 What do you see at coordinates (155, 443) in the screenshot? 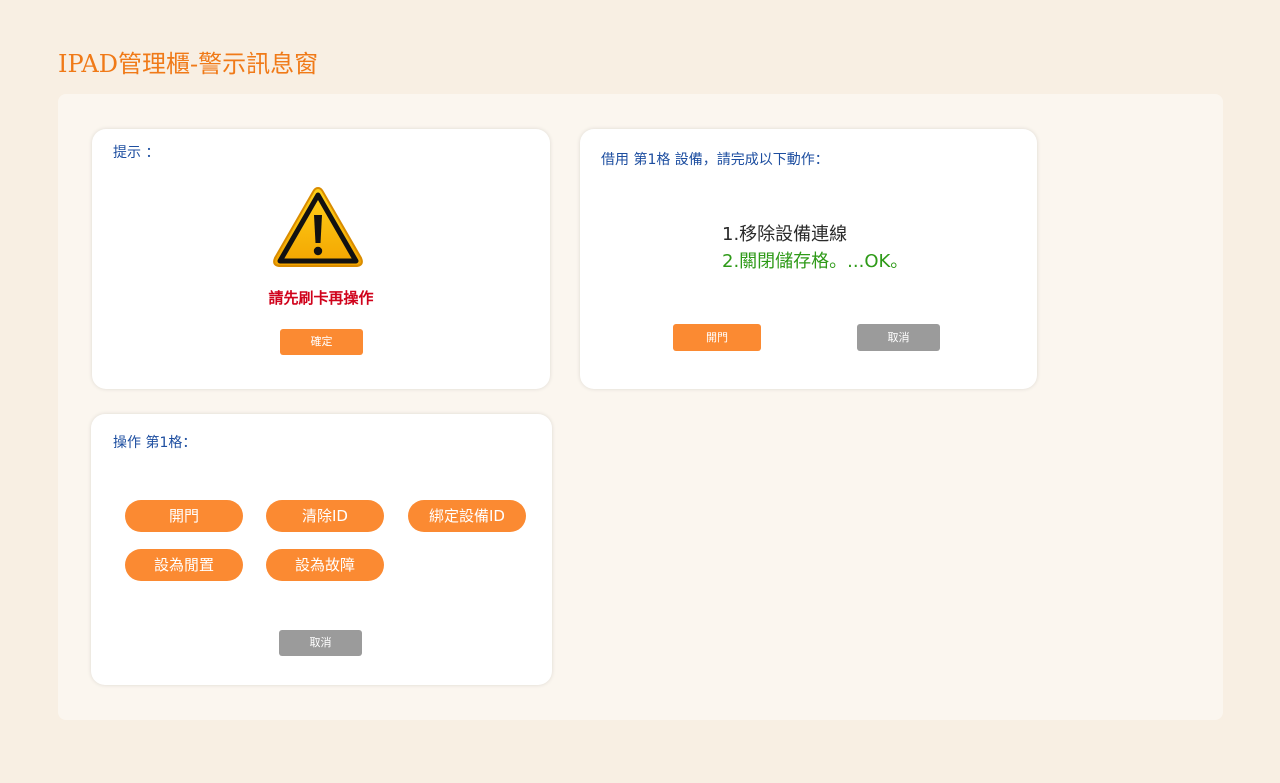
I see `operate-card-title: 操作 第1格：` at bounding box center [155, 443].